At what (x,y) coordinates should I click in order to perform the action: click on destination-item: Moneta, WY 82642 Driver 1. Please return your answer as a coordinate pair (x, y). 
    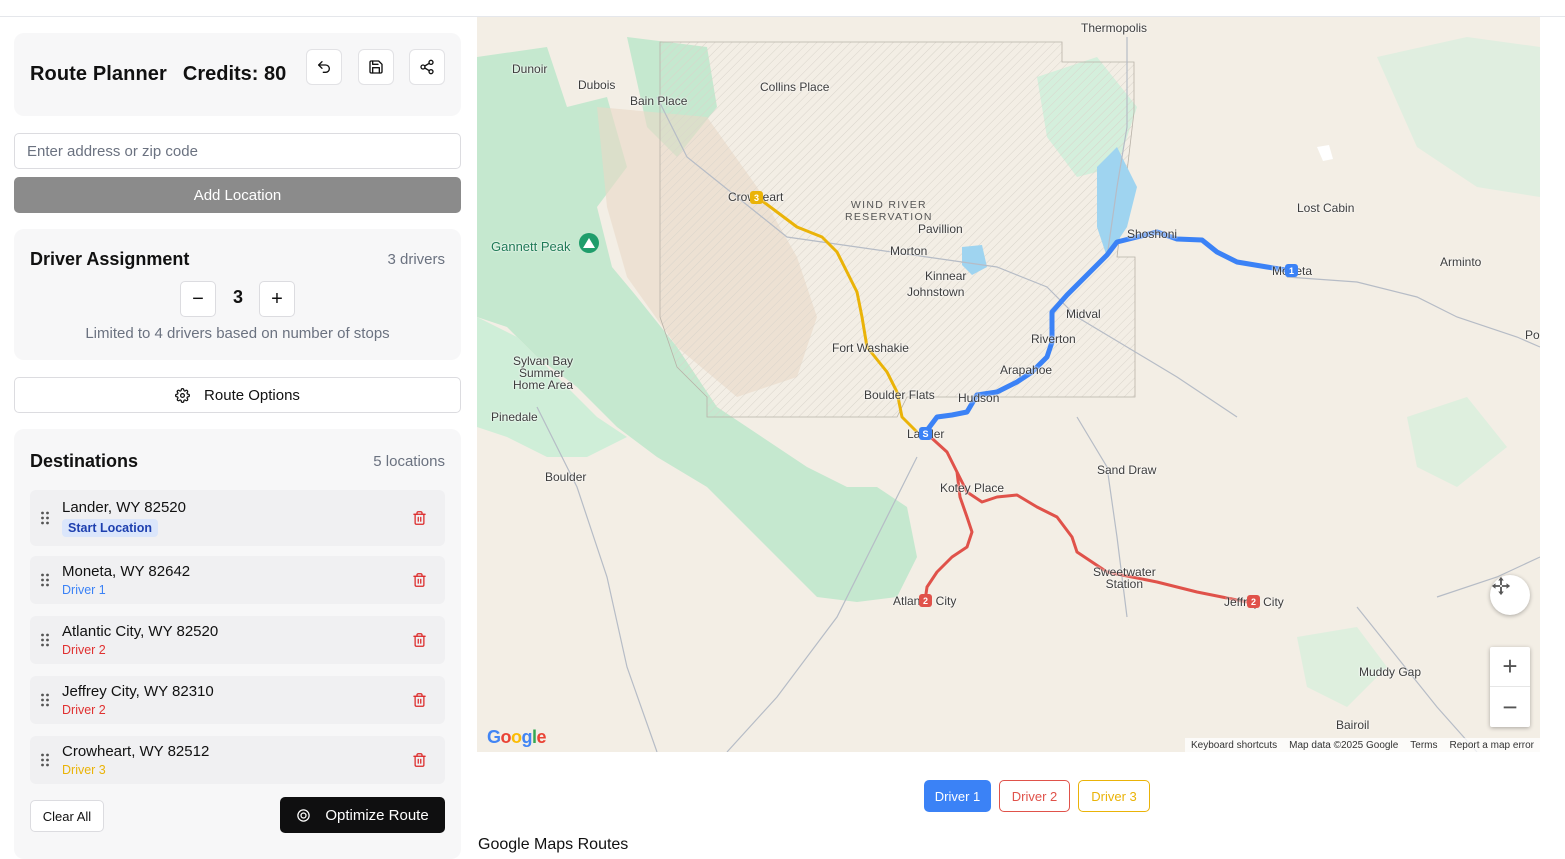
    Looking at the image, I should click on (237, 580).